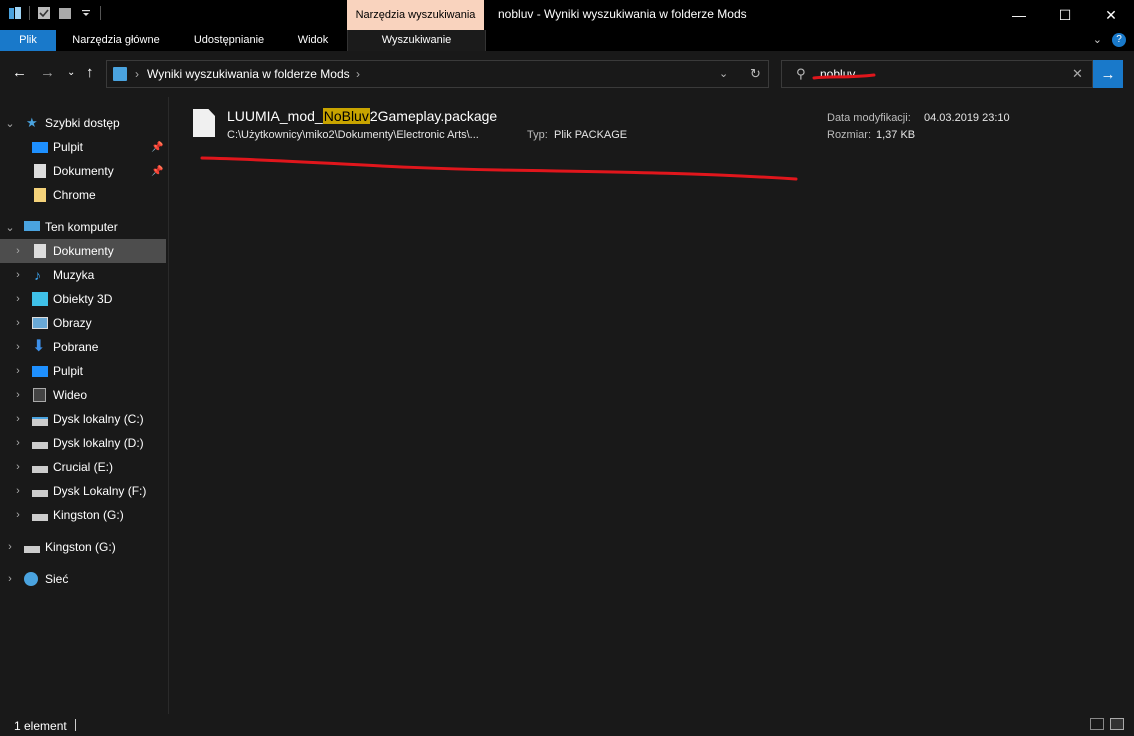  What do you see at coordinates (204, 123) in the screenshot?
I see `file-icon` at bounding box center [204, 123].